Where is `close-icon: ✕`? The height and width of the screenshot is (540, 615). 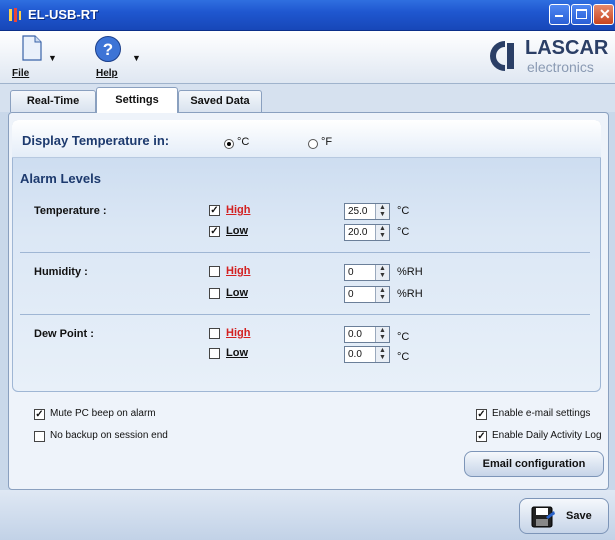
close-icon: ✕ is located at coordinates (605, 14).